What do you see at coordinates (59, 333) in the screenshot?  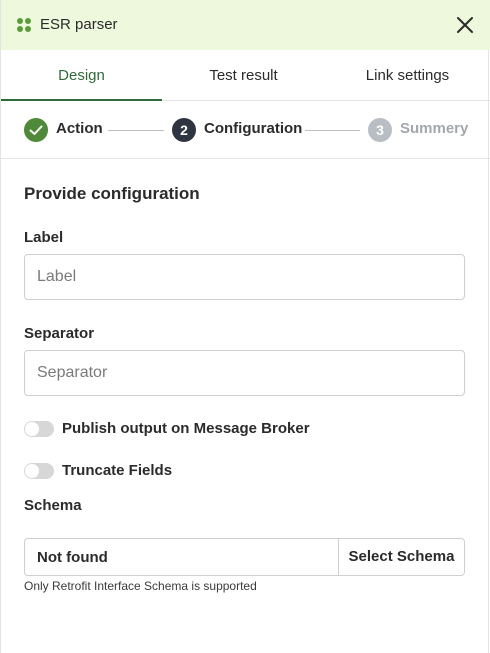 I see `separator-field-label: Separator` at bounding box center [59, 333].